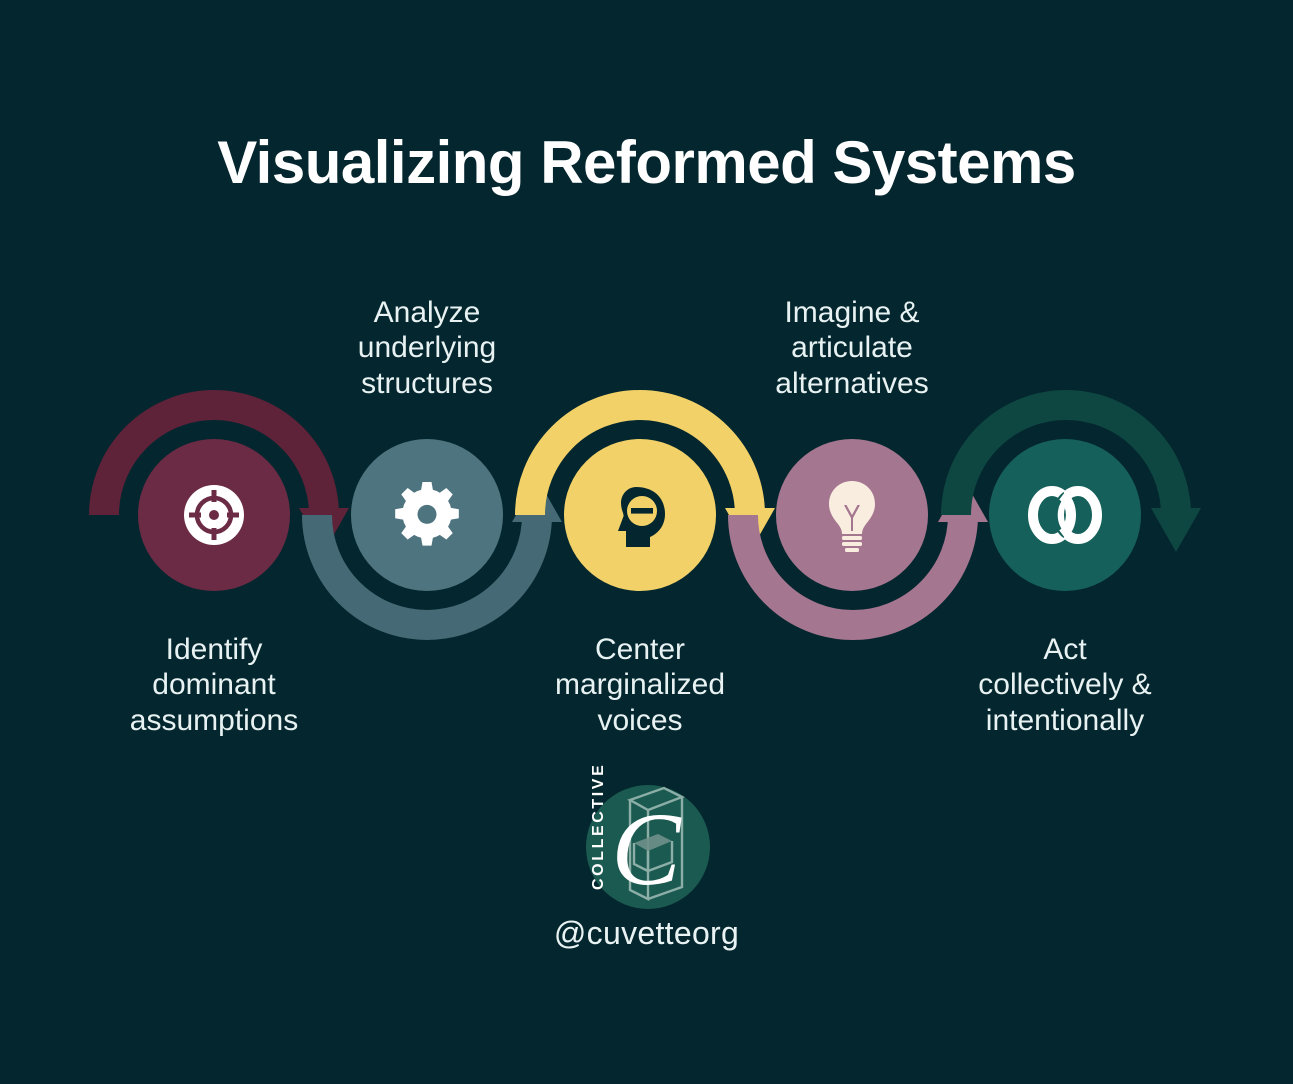 This screenshot has height=1084, width=1293. I want to click on logo-monogram: C, so click(646, 849).